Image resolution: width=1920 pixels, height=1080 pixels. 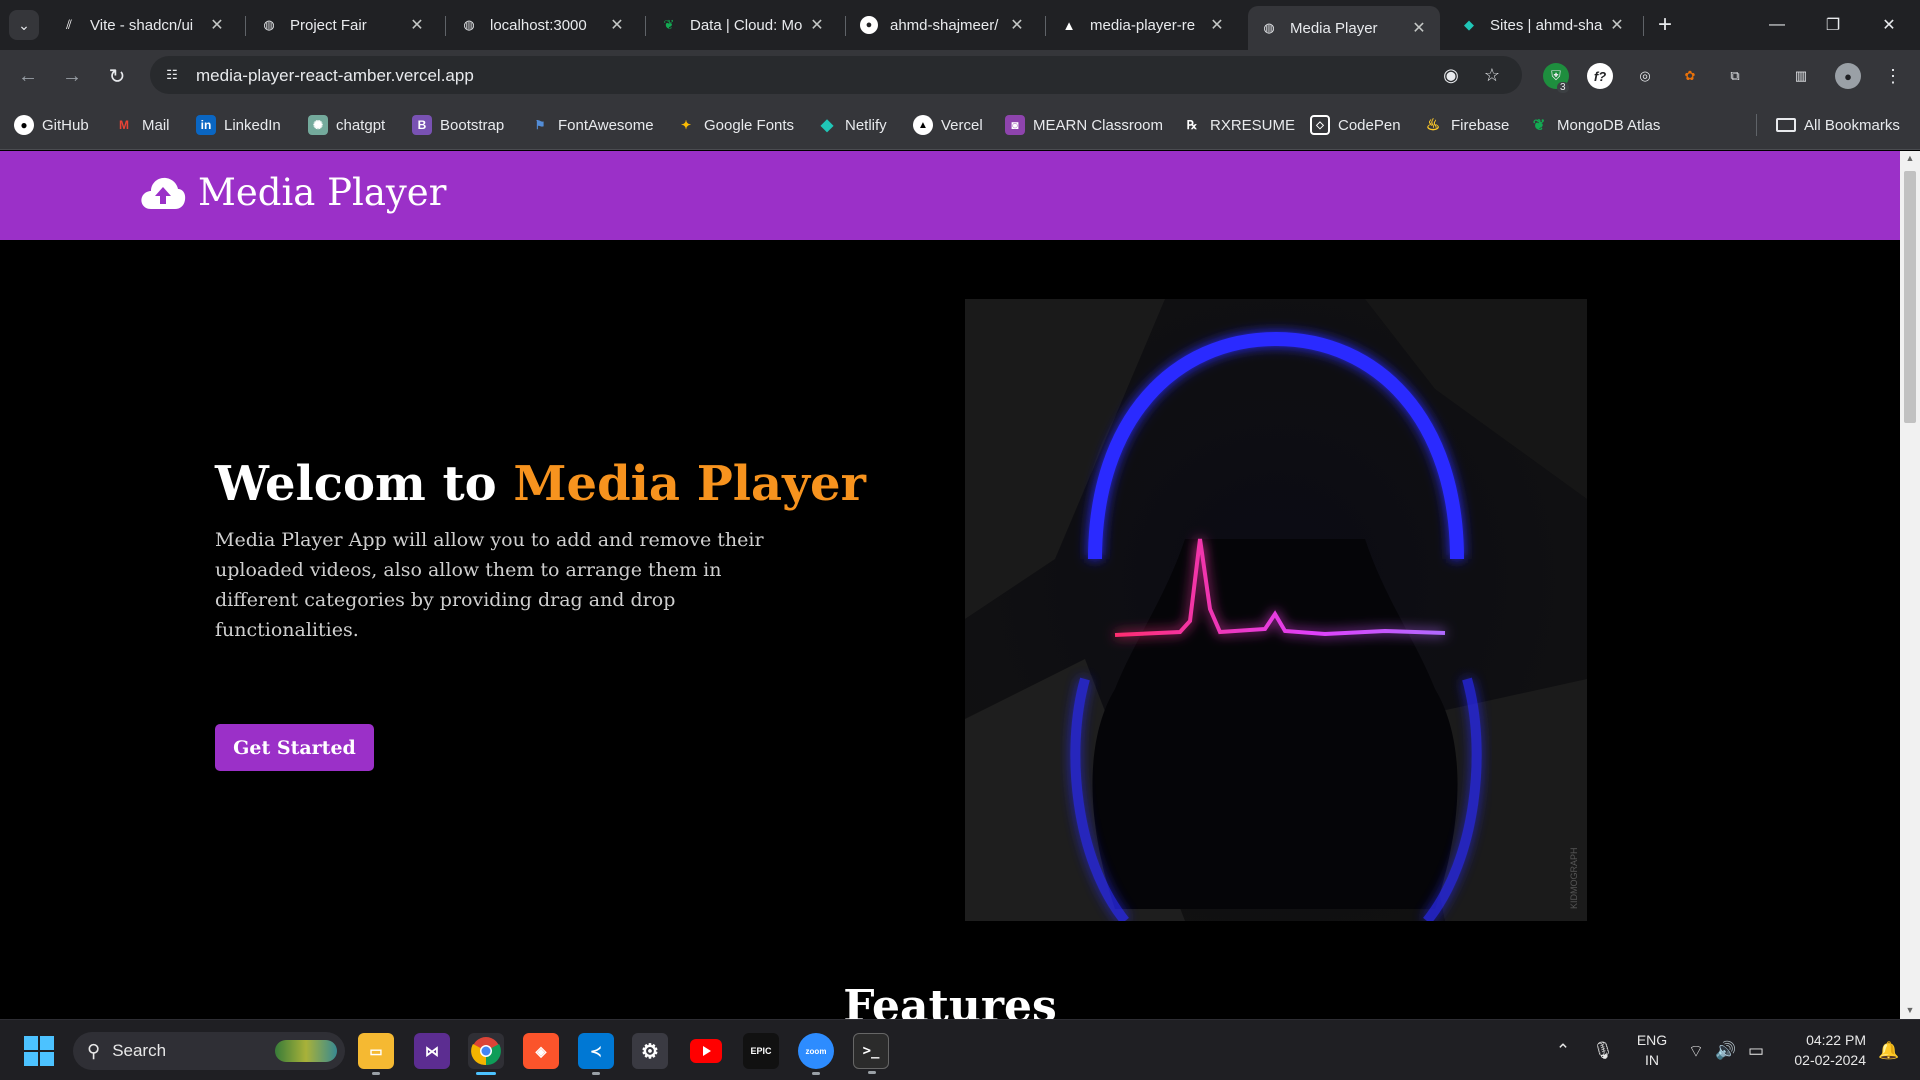 What do you see at coordinates (294, 747) in the screenshot?
I see `get-started-button: Get Started` at bounding box center [294, 747].